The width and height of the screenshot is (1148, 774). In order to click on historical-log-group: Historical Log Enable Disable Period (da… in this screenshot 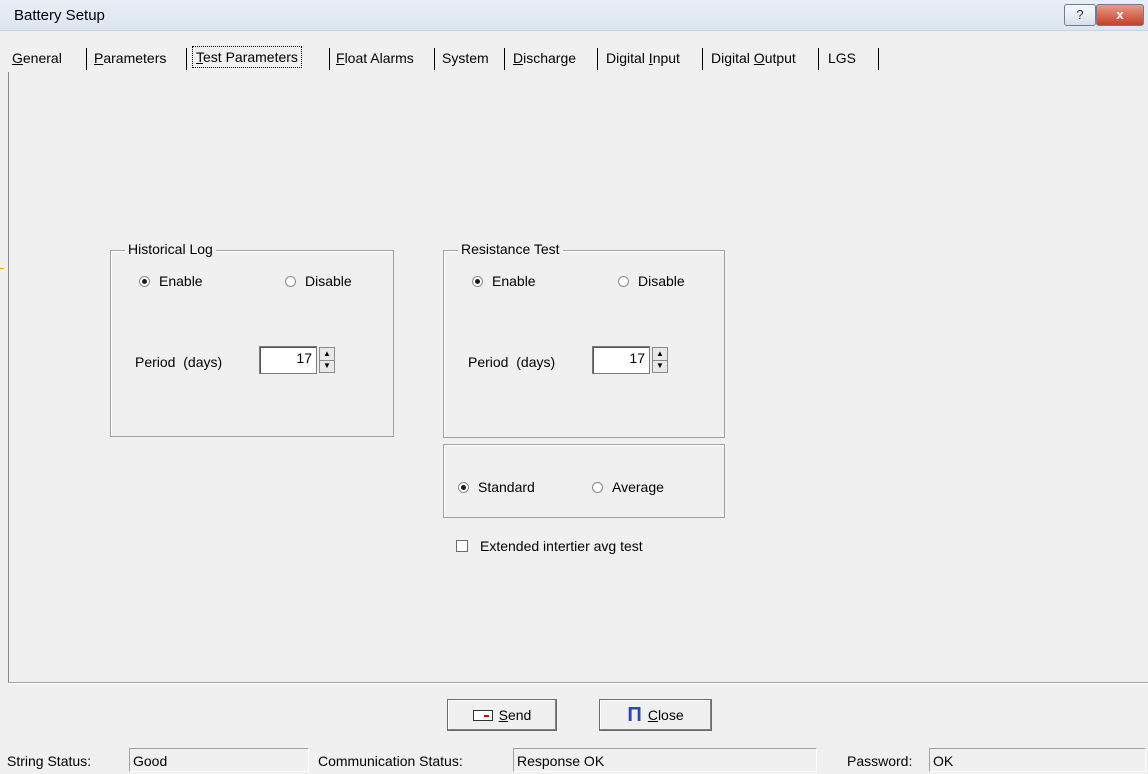, I will do `click(252, 339)`.